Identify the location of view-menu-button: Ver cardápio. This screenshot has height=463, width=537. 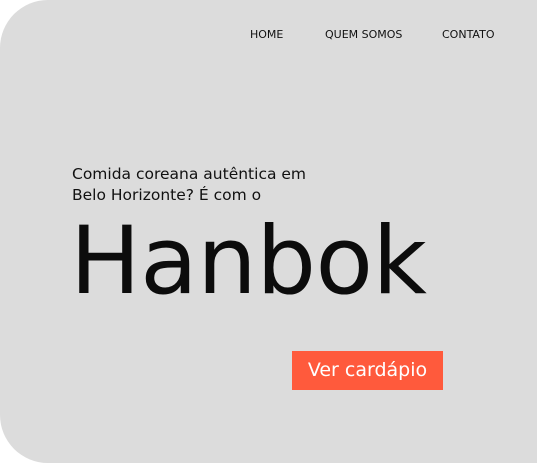
(367, 370).